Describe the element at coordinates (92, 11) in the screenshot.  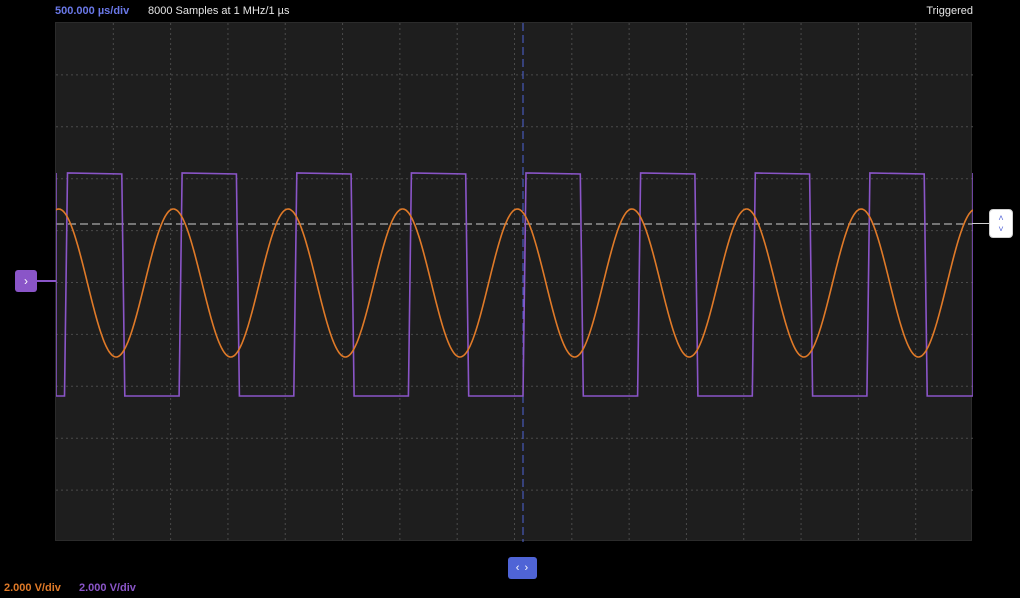
I see `timebase-label: 500.000 µs/div` at that location.